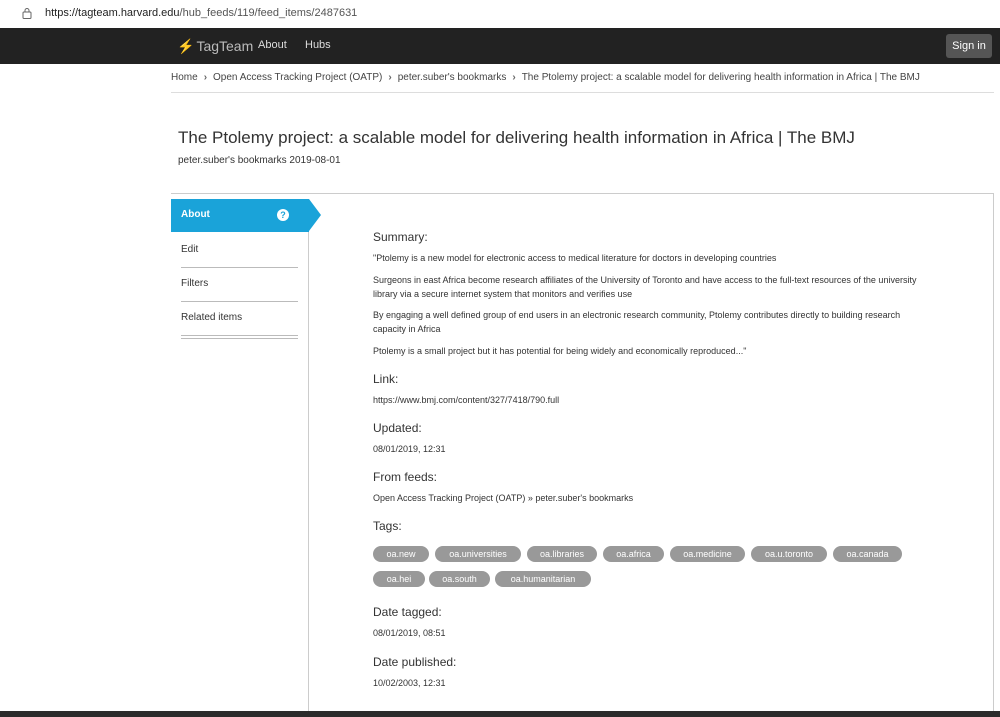  Describe the element at coordinates (401, 554) in the screenshot. I see `tag-pill: oa.new` at that location.